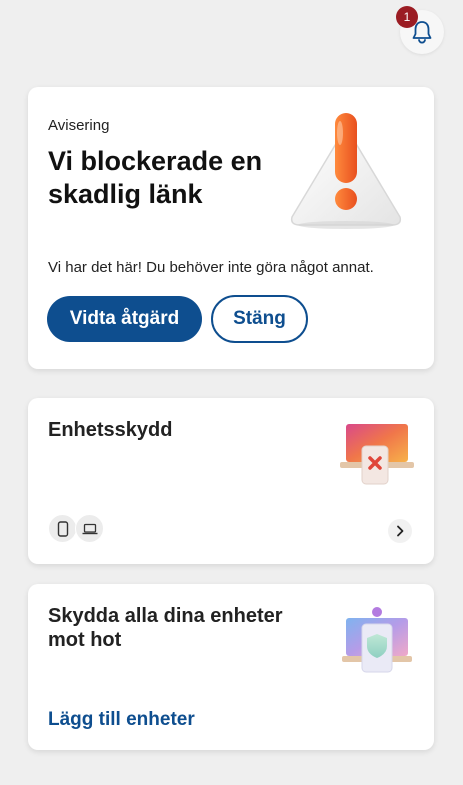 This screenshot has height=785, width=463. I want to click on notification-badge: 1, so click(407, 17).